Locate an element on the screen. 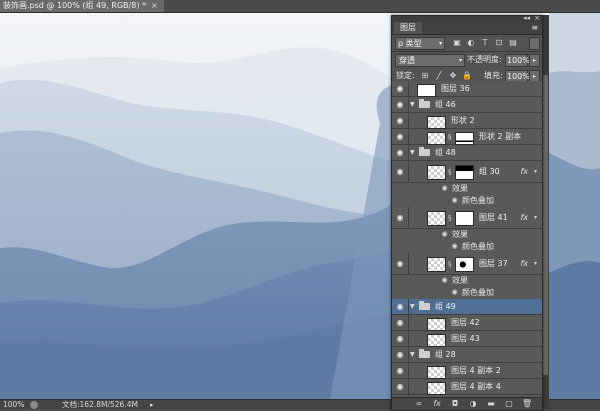  tab-layers: 图层 is located at coordinates (408, 28).